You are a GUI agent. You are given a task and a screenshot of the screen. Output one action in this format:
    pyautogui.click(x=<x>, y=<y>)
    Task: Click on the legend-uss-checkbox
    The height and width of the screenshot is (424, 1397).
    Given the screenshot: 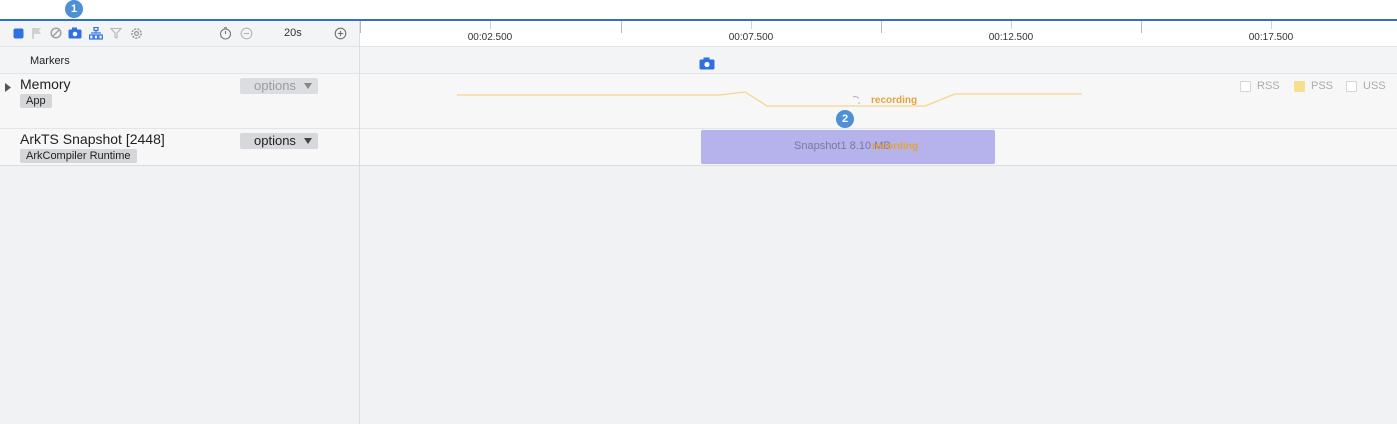 What is the action you would take?
    pyautogui.click(x=1351, y=86)
    